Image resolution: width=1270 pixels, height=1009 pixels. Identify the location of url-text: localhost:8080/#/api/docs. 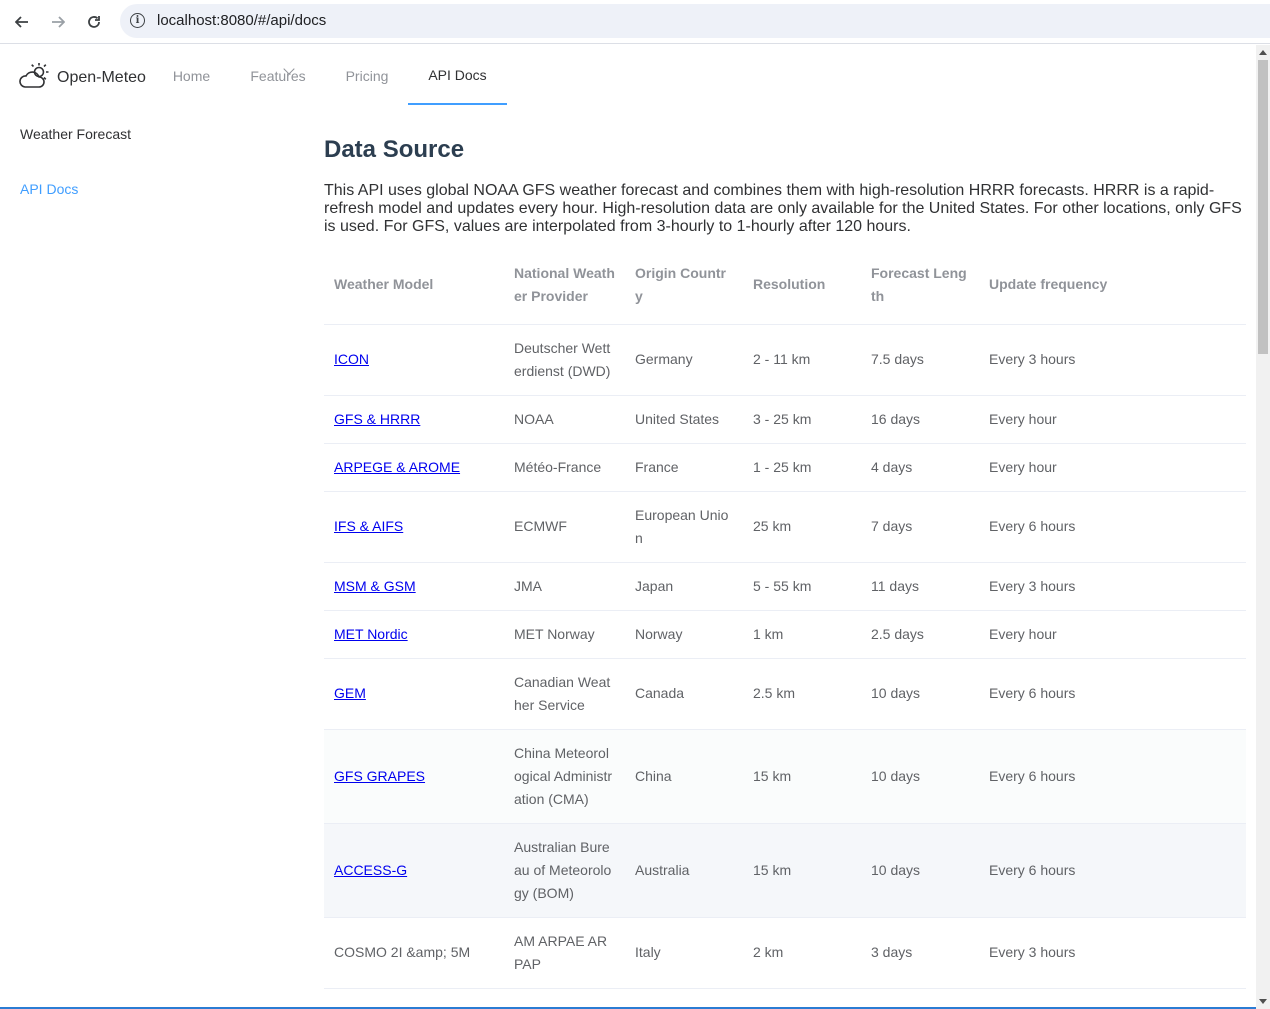
(241, 20).